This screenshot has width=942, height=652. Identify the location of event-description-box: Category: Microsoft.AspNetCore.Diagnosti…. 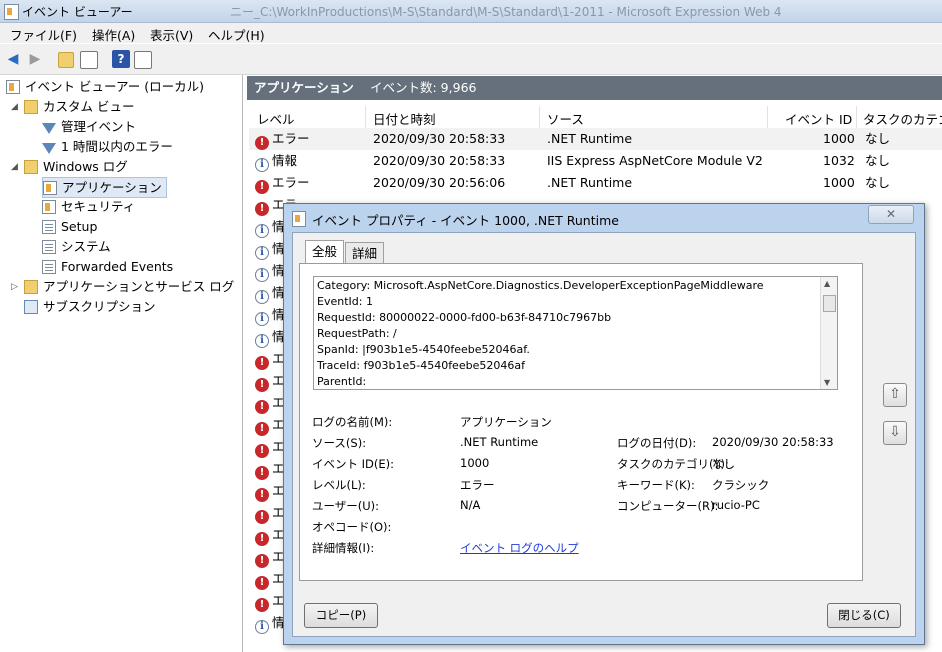
(575, 333).